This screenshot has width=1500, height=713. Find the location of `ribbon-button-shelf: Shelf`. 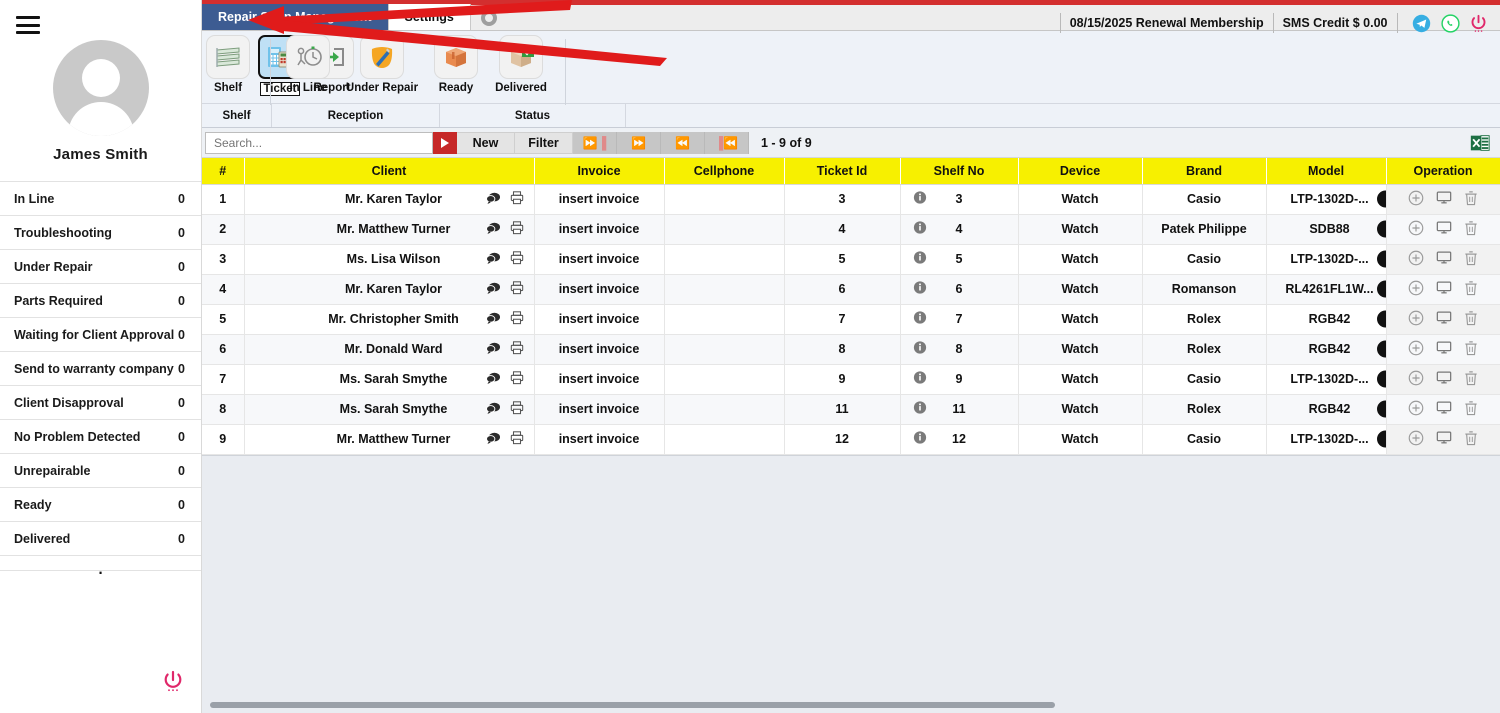

ribbon-button-shelf: Shelf is located at coordinates (228, 65).